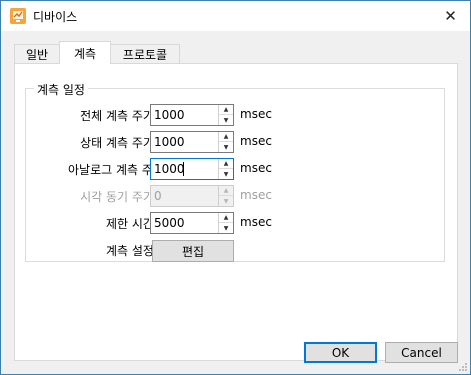  I want to click on total-period-label: 전체 계측 주기:, so click(119, 116).